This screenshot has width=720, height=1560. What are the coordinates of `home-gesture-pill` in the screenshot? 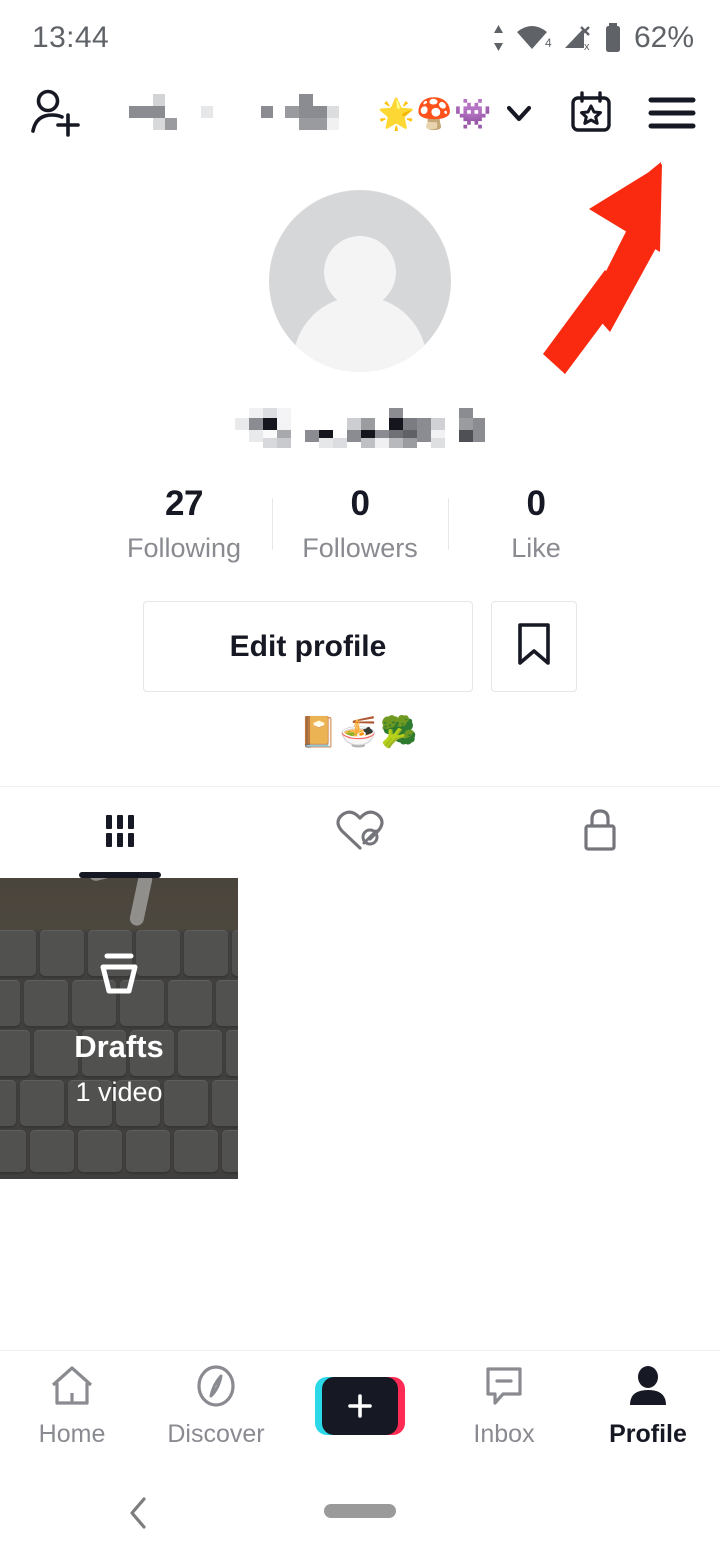 It's located at (360, 1511).